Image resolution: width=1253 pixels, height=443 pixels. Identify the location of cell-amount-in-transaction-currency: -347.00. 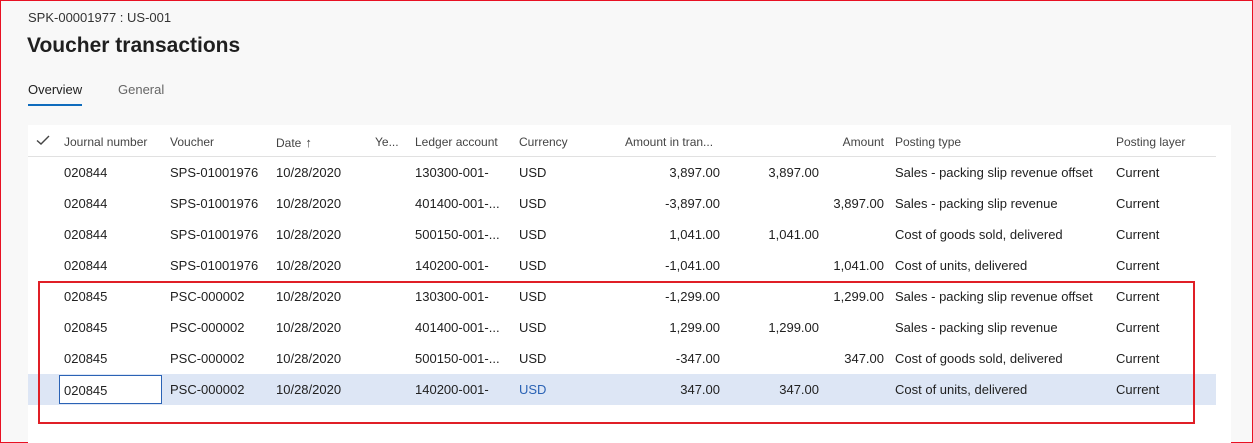
(697, 358).